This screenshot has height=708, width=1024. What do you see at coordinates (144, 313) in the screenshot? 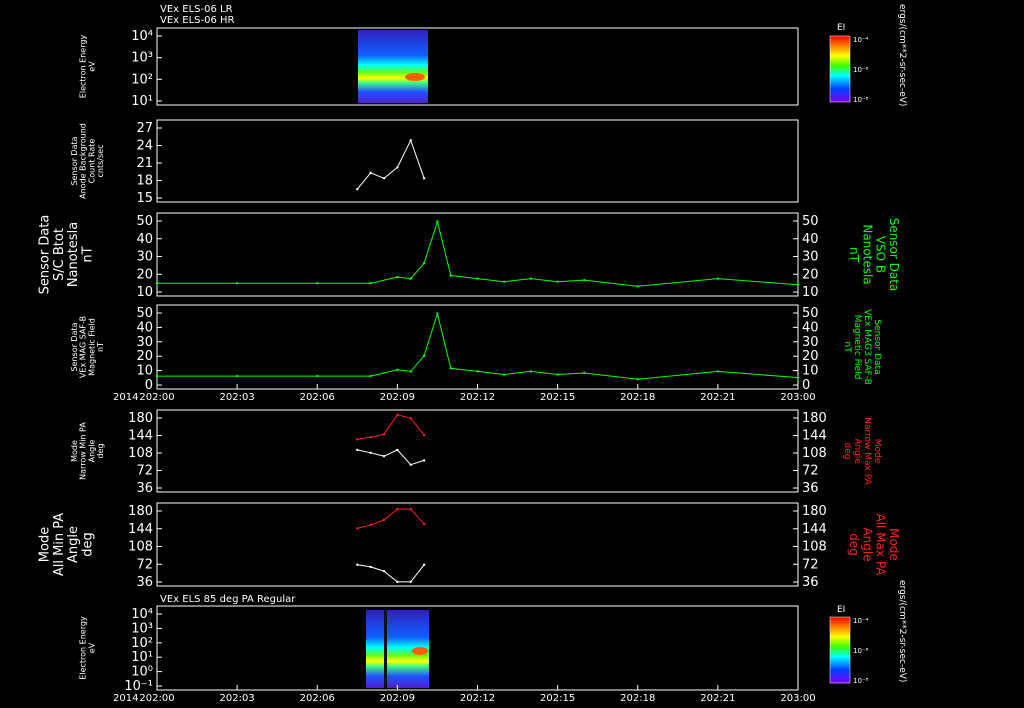
I see `y-tick-label-left: 50` at bounding box center [144, 313].